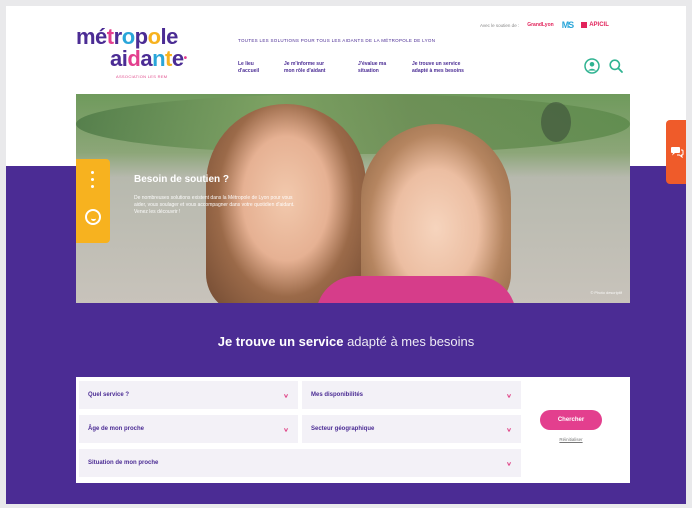 The width and height of the screenshot is (692, 508). Describe the element at coordinates (500, 25) in the screenshot. I see `partners-label: Avec le soutien de :` at that location.